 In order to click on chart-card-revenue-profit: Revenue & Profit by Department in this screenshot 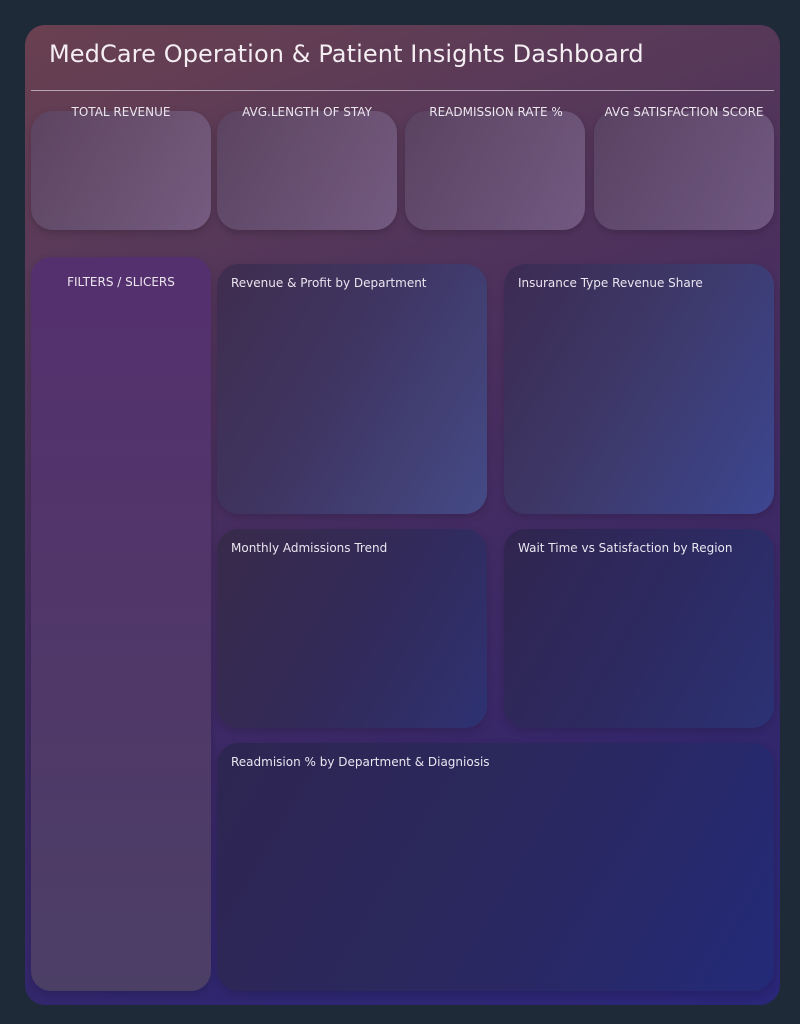, I will do `click(352, 389)`.